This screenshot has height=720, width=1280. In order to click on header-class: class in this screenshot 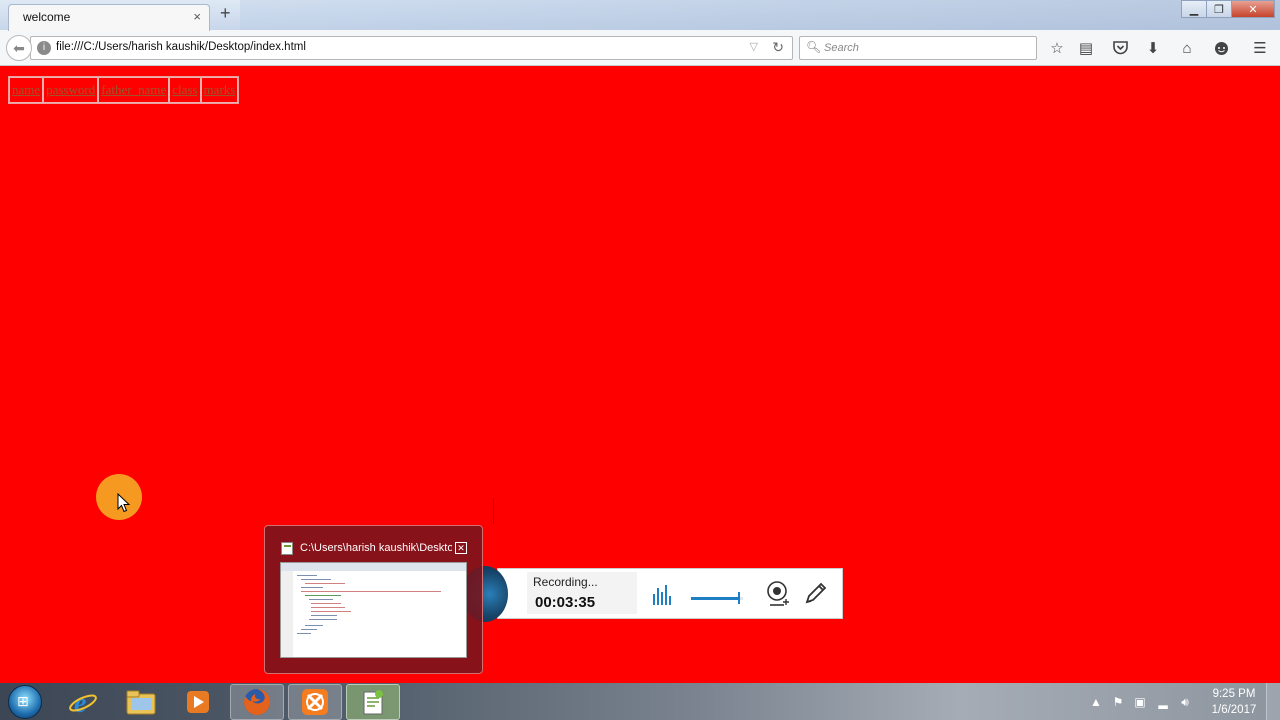, I will do `click(185, 90)`.